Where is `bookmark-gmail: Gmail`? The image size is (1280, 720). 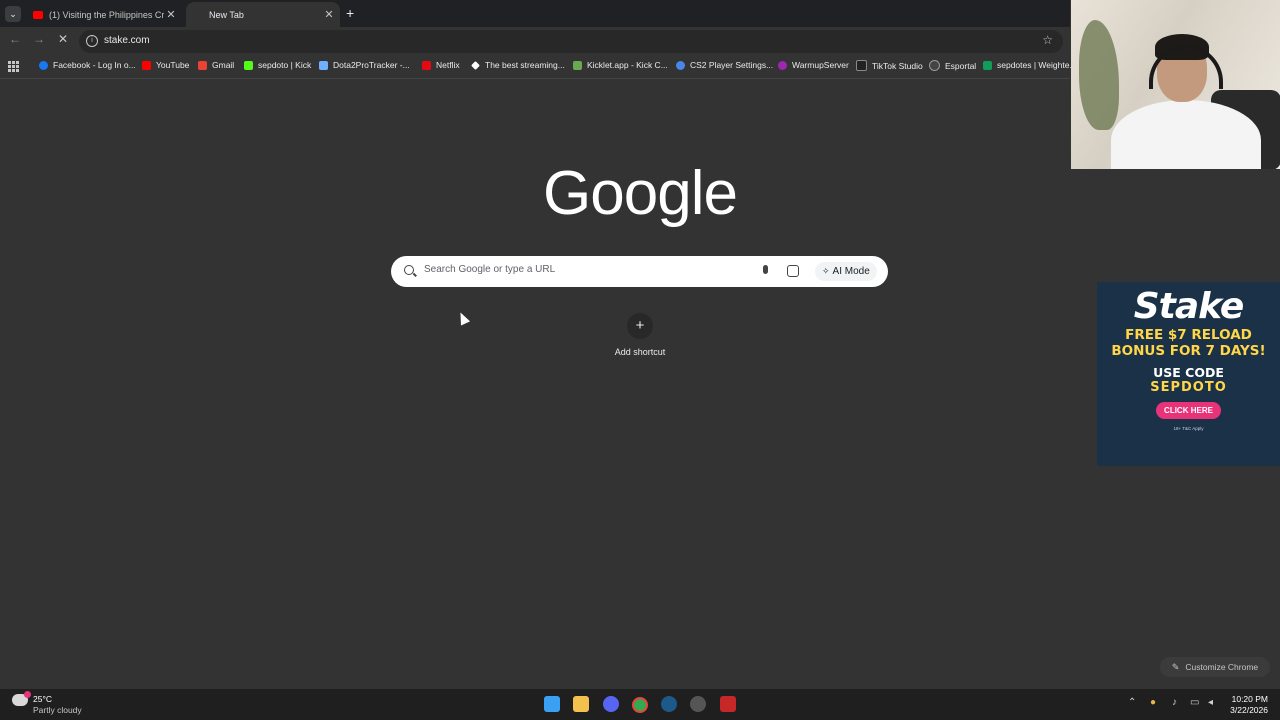 bookmark-gmail: Gmail is located at coordinates (216, 65).